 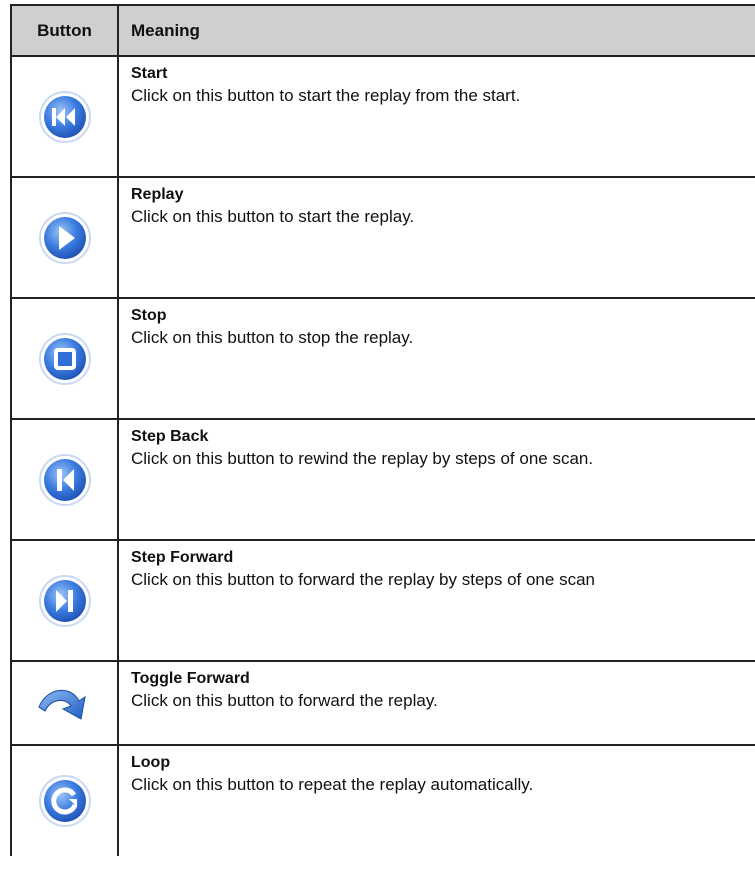 What do you see at coordinates (182, 557) in the screenshot?
I see `row-title: Step Forward` at bounding box center [182, 557].